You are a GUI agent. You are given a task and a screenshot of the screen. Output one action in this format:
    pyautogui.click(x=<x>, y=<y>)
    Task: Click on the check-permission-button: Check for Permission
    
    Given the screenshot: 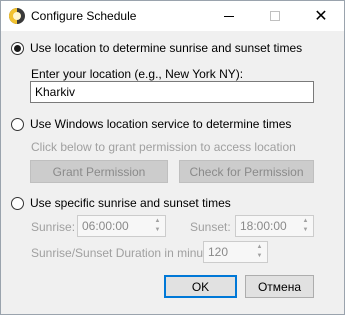 What is the action you would take?
    pyautogui.click(x=246, y=171)
    